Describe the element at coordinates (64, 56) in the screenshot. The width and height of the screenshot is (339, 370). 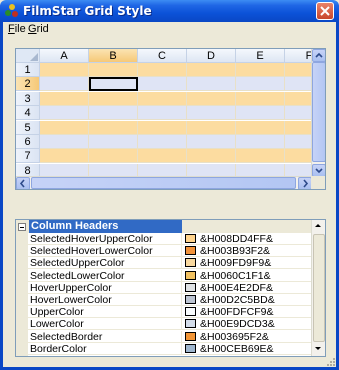
I see `column-header: A` at that location.